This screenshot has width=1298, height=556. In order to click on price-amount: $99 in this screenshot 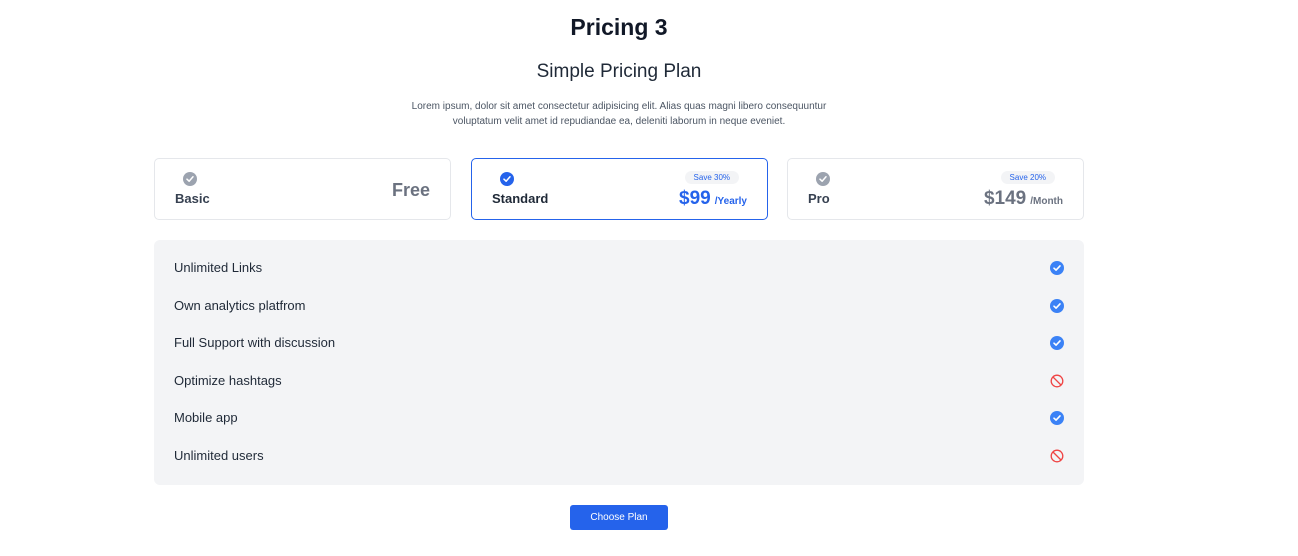, I will do `click(695, 198)`.